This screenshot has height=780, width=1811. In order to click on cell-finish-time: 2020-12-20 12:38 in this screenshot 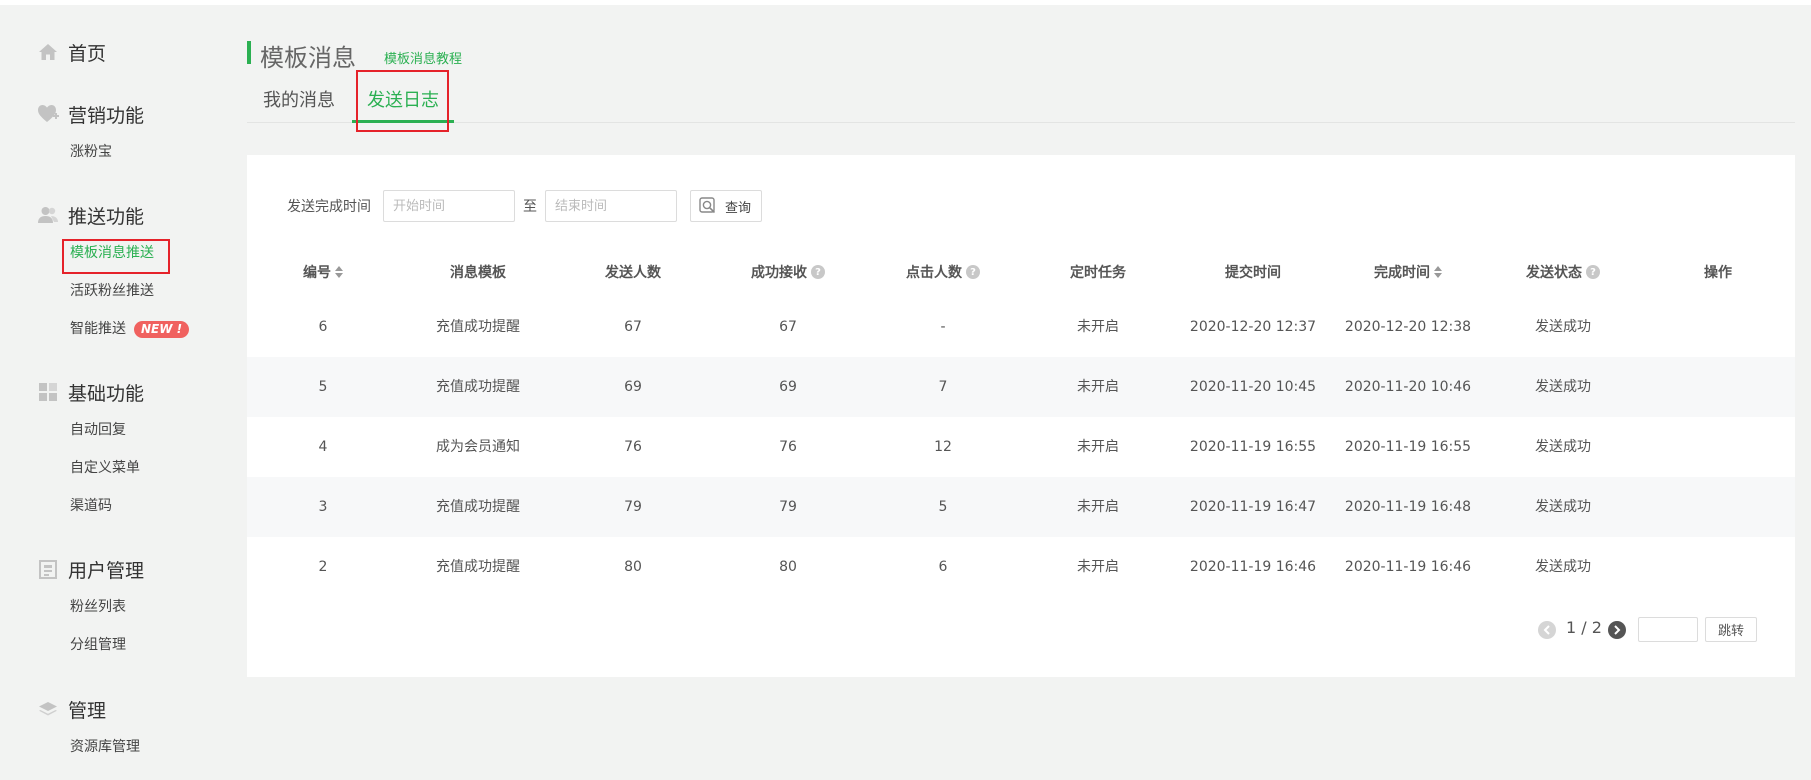, I will do `click(1408, 327)`.